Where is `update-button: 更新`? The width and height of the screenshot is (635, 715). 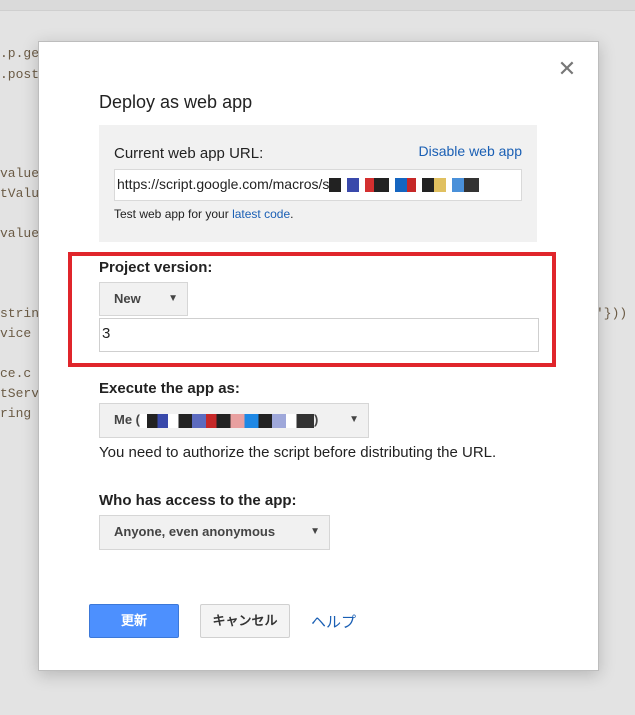
update-button: 更新 is located at coordinates (134, 621).